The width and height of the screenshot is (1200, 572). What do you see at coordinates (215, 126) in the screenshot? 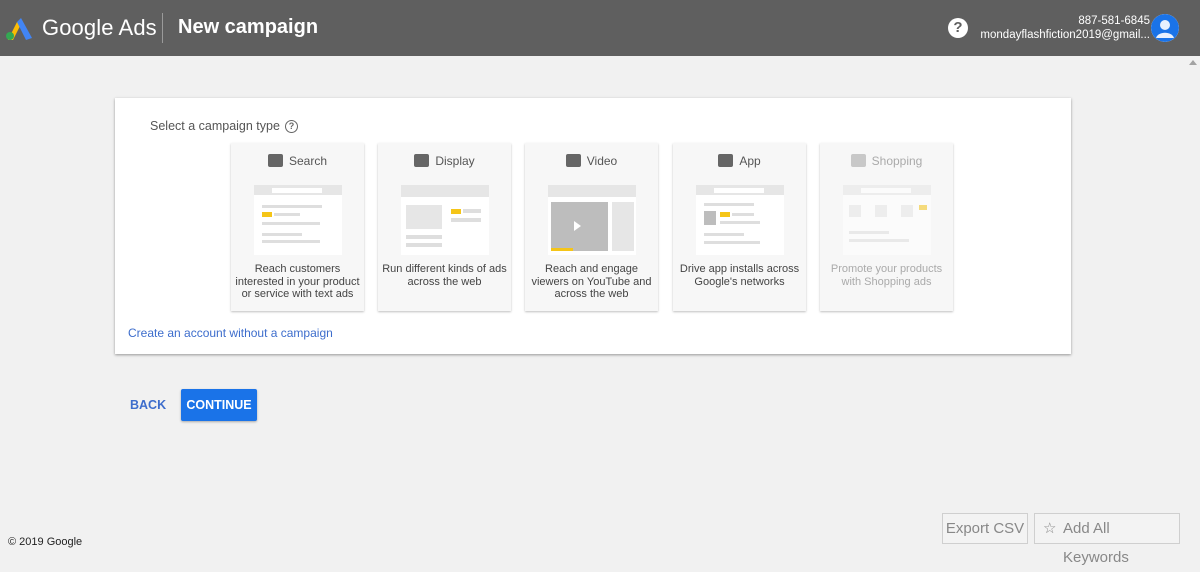
I see `campaign-type-prompt: Select a campaign type` at bounding box center [215, 126].